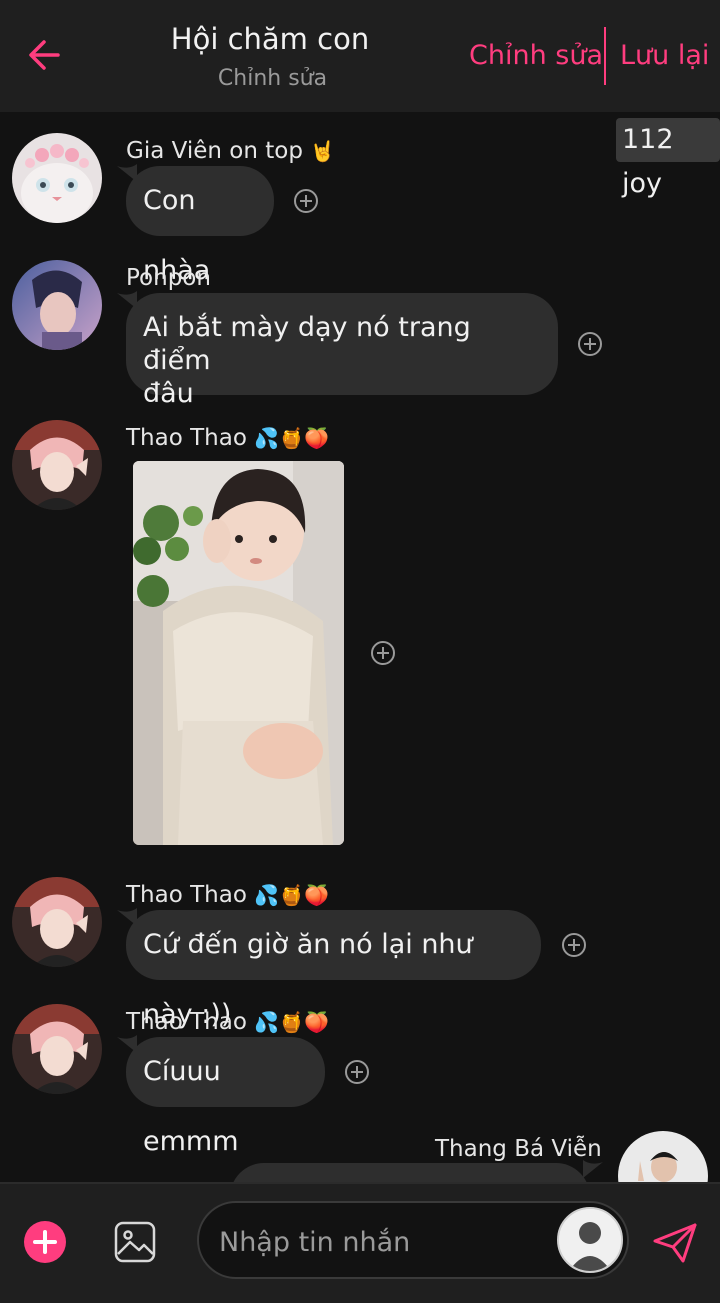 The image size is (720, 1303). What do you see at coordinates (200, 226) in the screenshot?
I see `message-bubble: Con nhàa` at bounding box center [200, 226].